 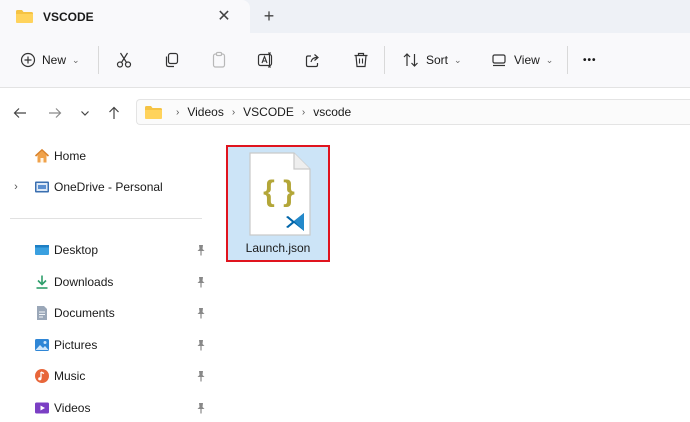 What do you see at coordinates (84, 282) in the screenshot?
I see `sidebar-item-label: Downloads` at bounding box center [84, 282].